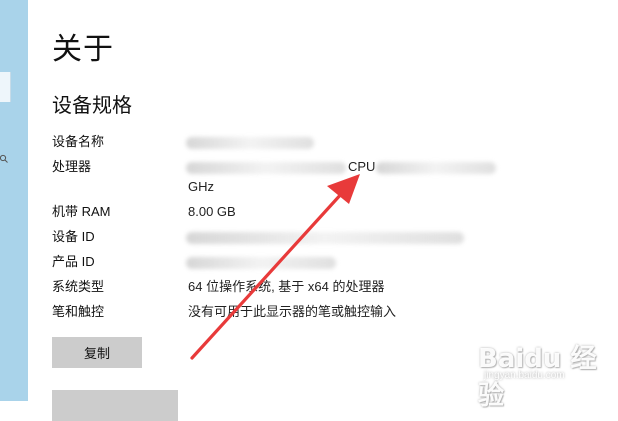 This screenshot has width=618, height=421. What do you see at coordinates (5, 117) in the screenshot?
I see `sidebar-search-box` at bounding box center [5, 117].